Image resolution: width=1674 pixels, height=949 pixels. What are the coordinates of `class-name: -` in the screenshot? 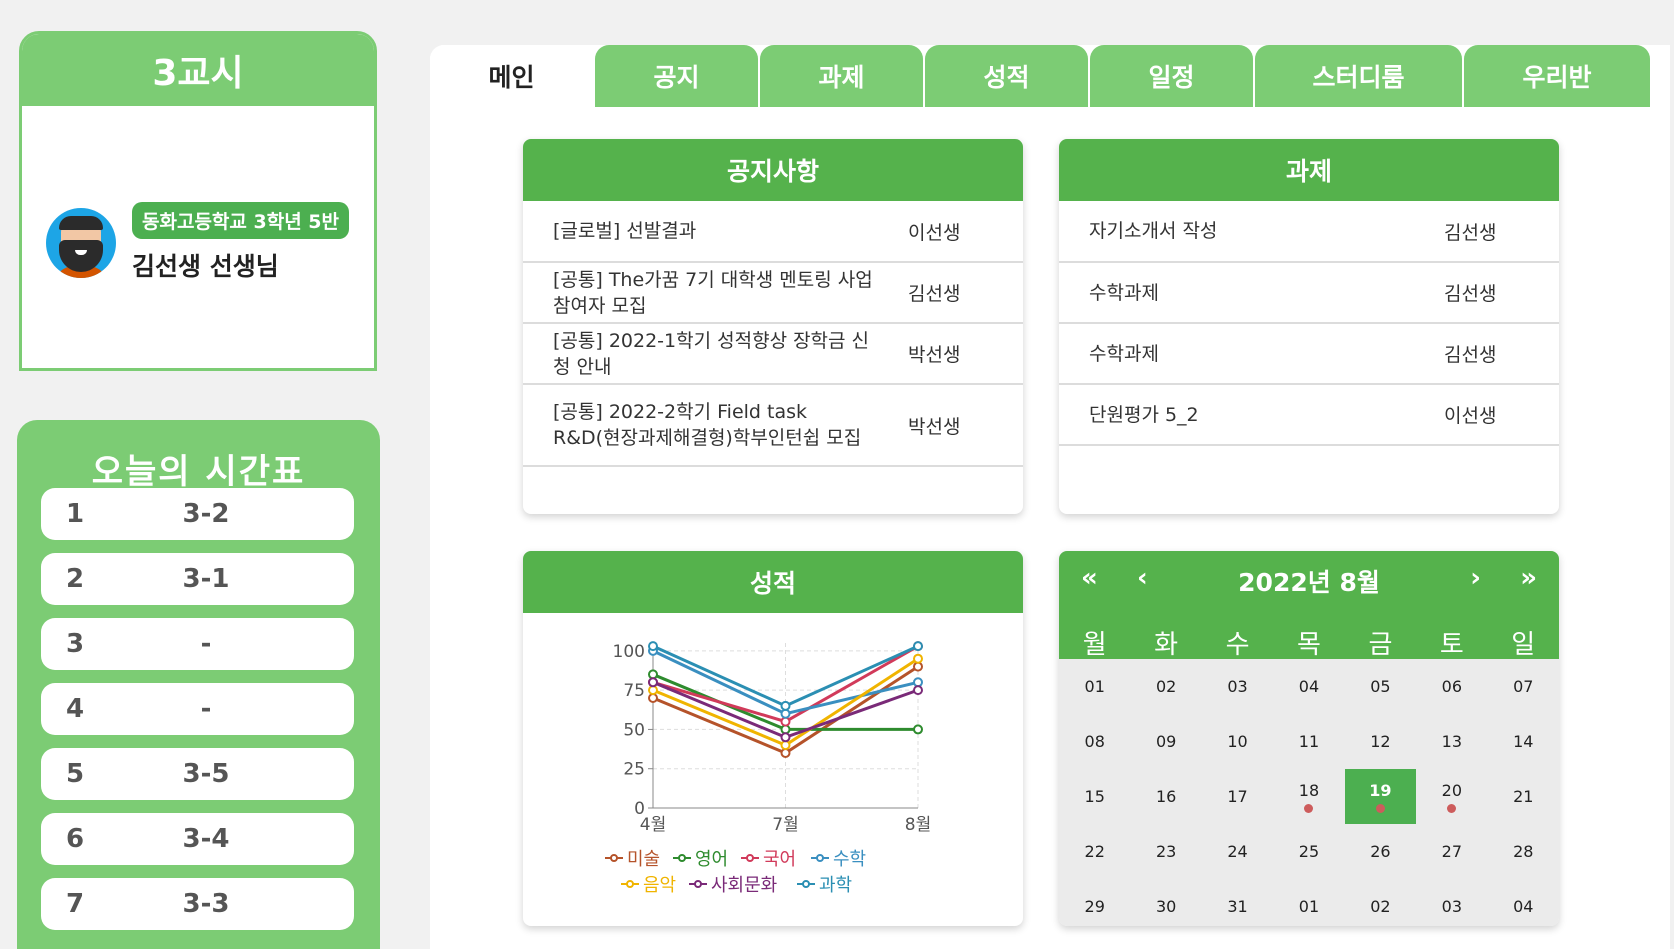 It's located at (206, 644).